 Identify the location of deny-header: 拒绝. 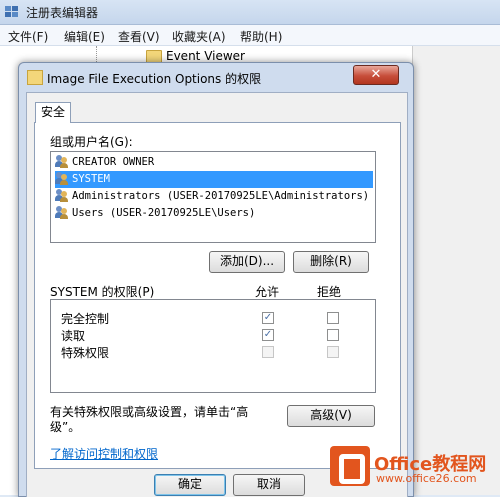
(329, 292).